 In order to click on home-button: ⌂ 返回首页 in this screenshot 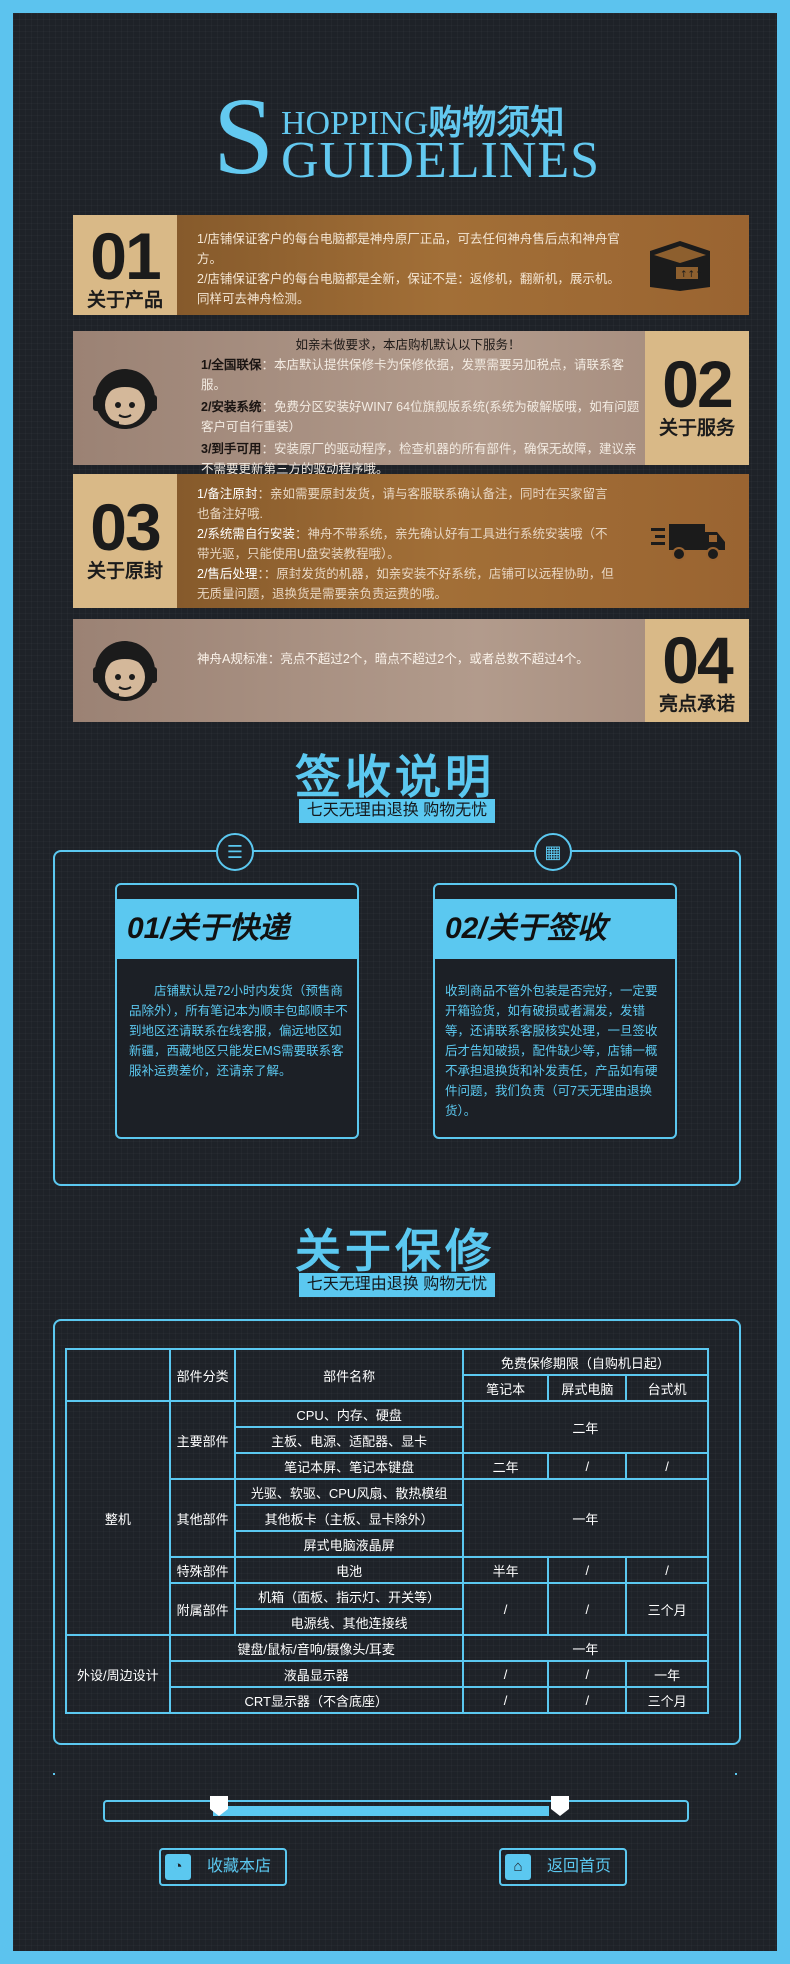, I will do `click(563, 1867)`.